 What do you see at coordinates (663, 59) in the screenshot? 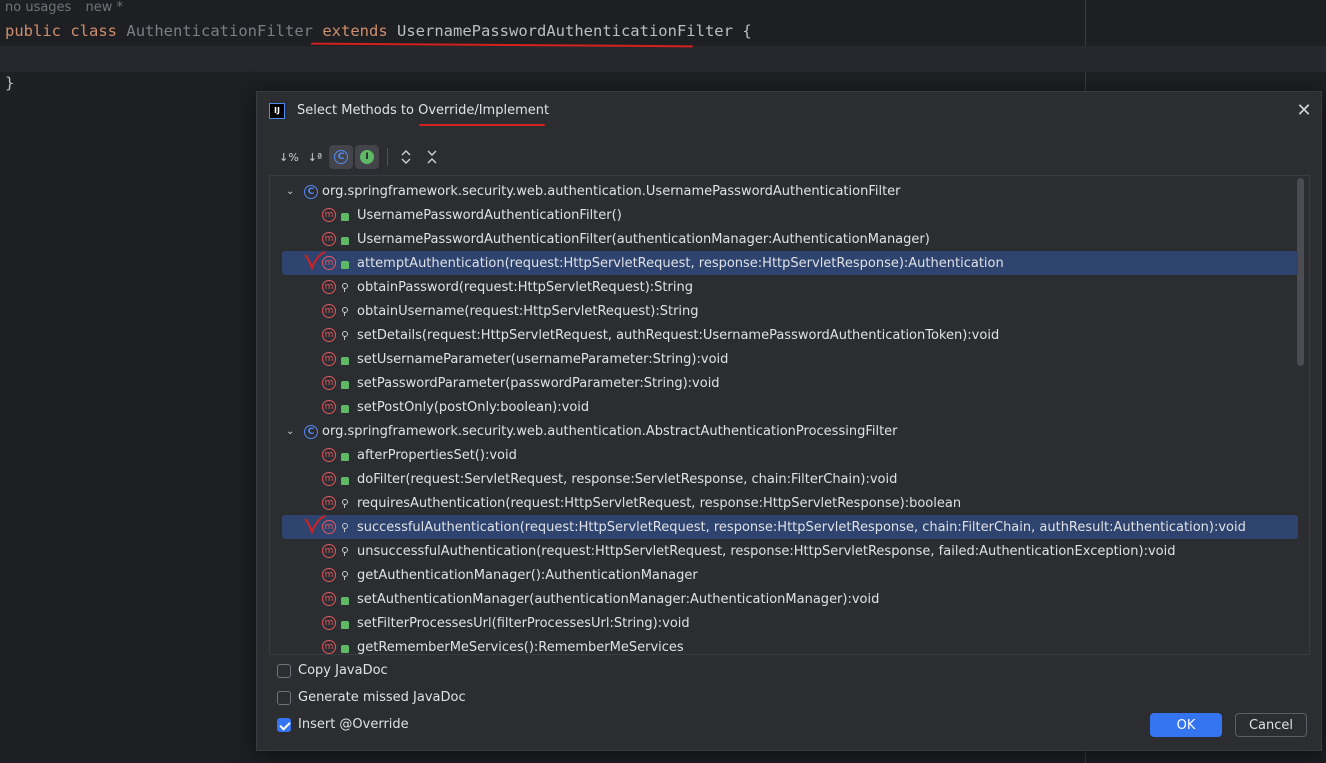
I see `caret-line-highlight` at bounding box center [663, 59].